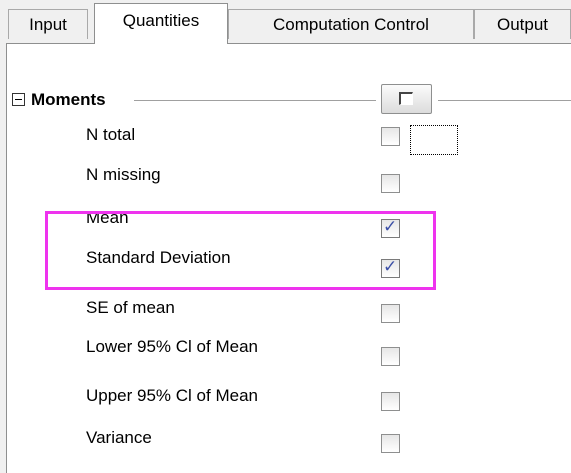 This screenshot has height=473, width=571. Describe the element at coordinates (161, 23) in the screenshot. I see `tab-quantities: Quantities` at that location.